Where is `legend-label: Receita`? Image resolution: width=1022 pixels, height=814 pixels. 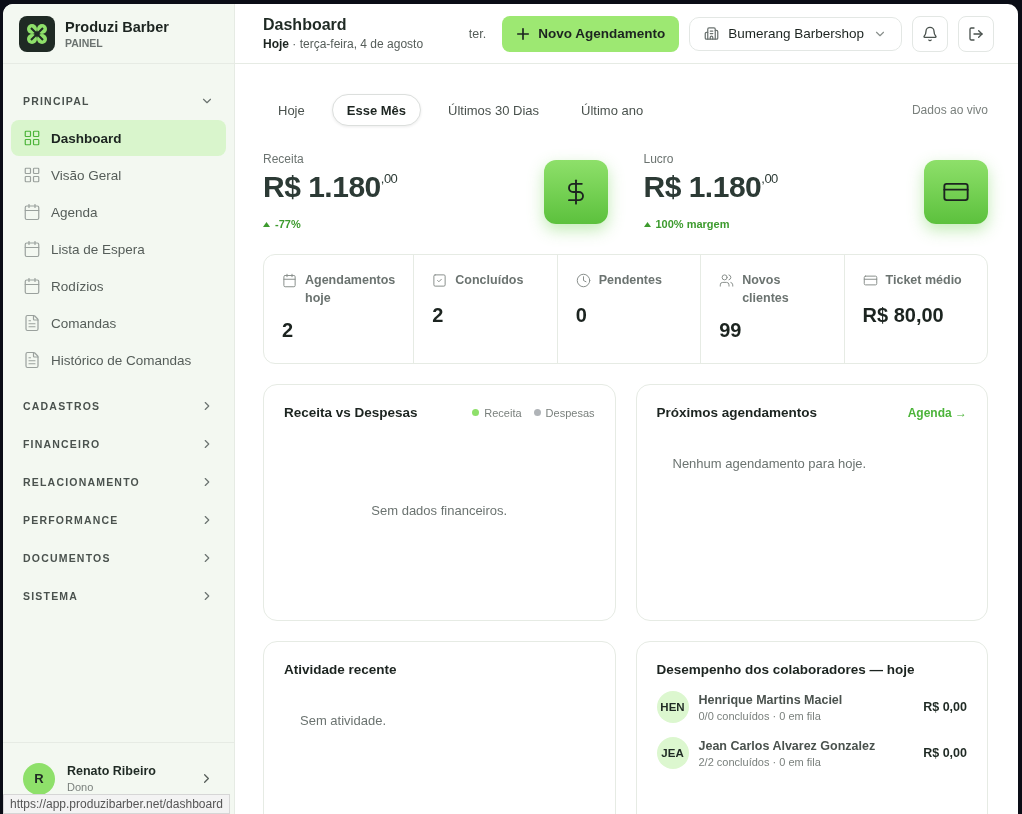 legend-label: Receita is located at coordinates (503, 412).